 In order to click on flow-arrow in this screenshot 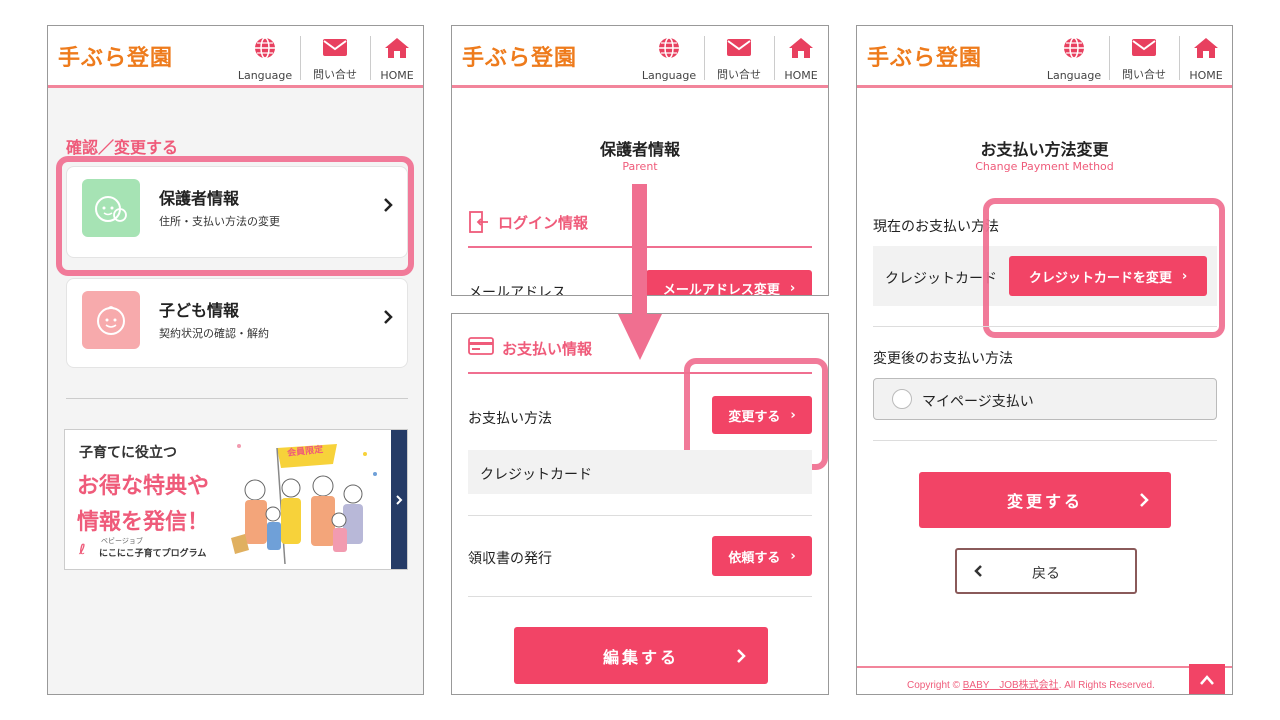, I will do `click(640, 272)`.